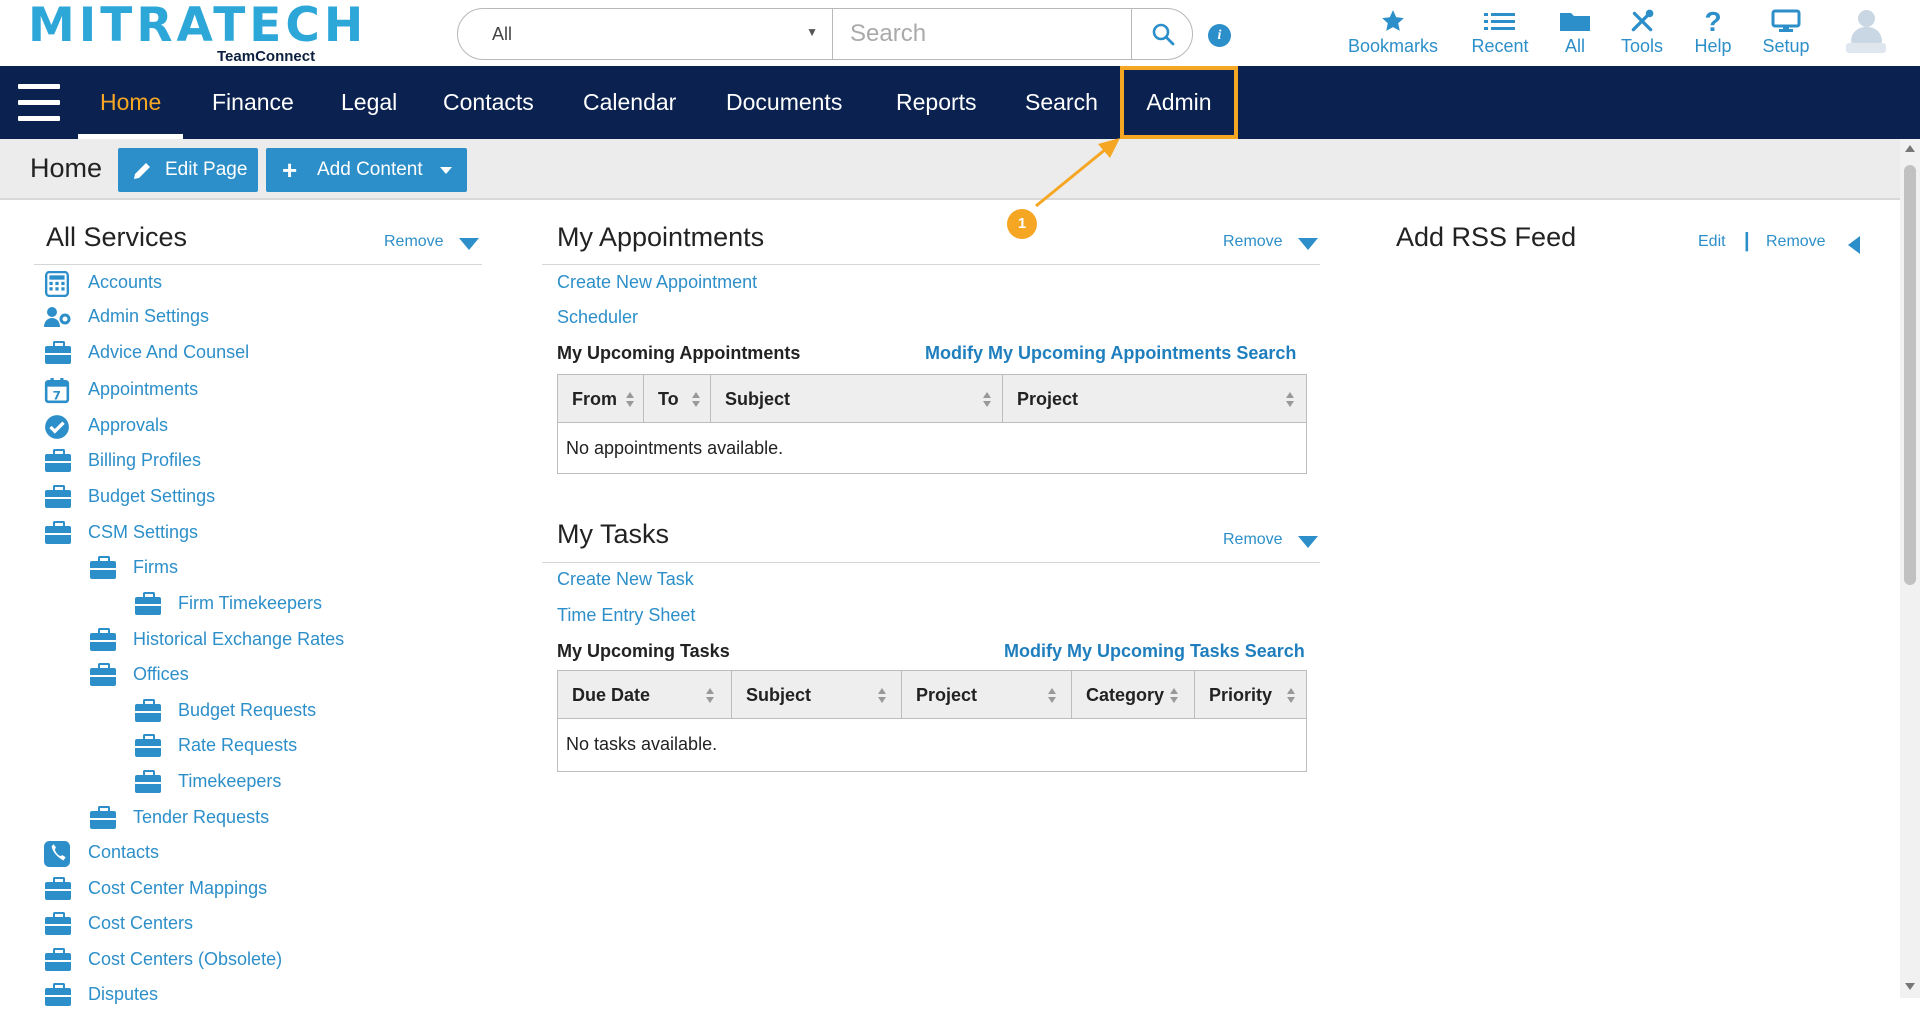 This screenshot has width=1920, height=1010. I want to click on search-input, so click(984, 34).